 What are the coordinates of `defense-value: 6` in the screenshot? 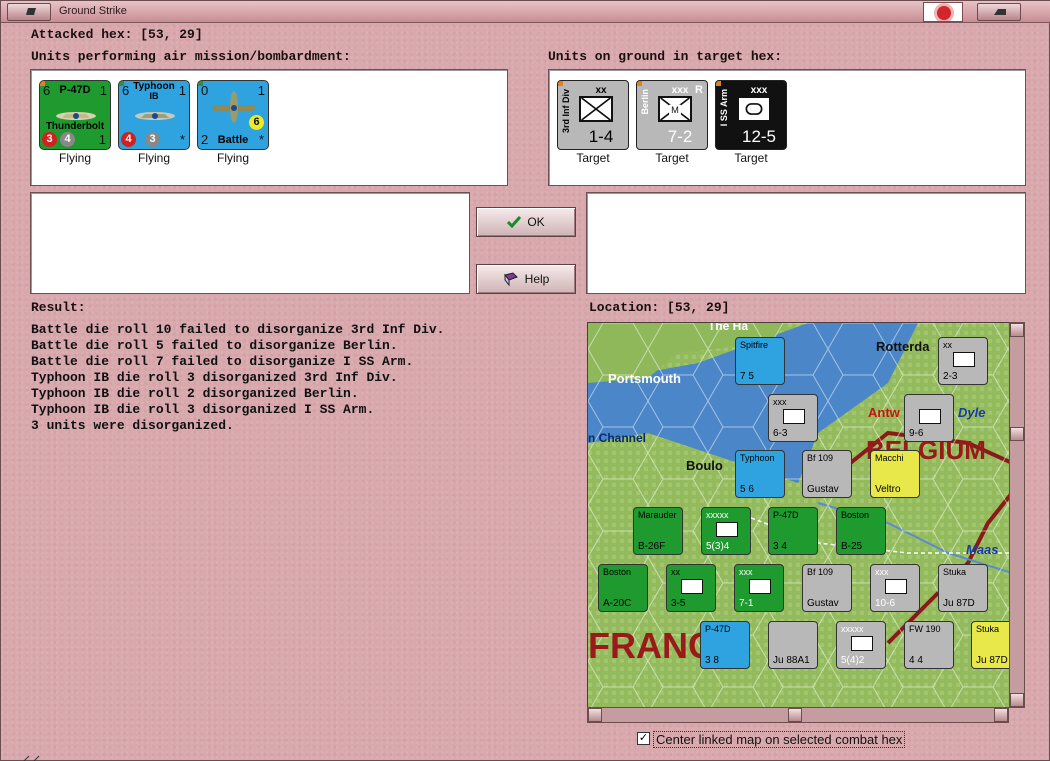 It's located at (256, 122).